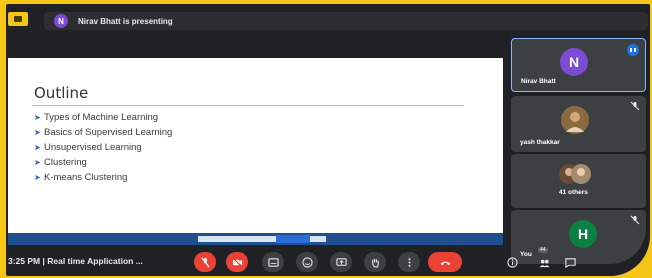  What do you see at coordinates (544, 263) in the screenshot?
I see `people-icon` at bounding box center [544, 263].